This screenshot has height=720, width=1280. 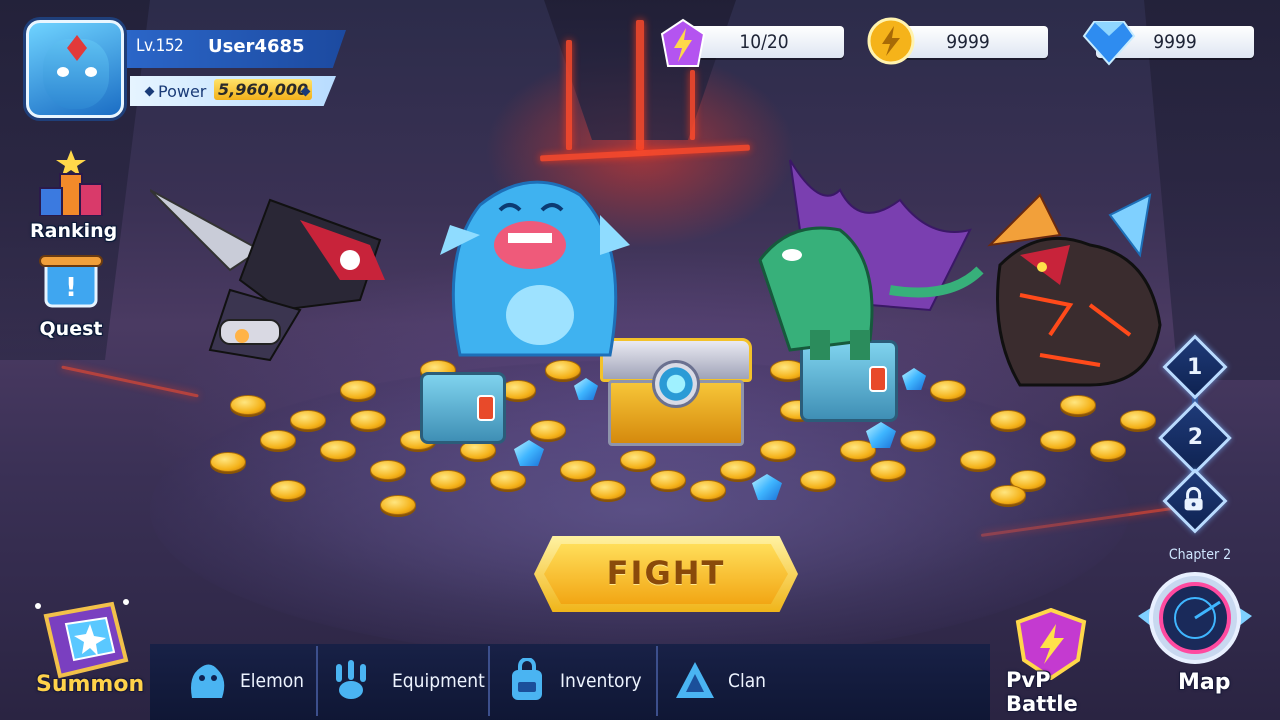 What do you see at coordinates (71, 183) in the screenshot?
I see `ranking-podium-icon` at bounding box center [71, 183].